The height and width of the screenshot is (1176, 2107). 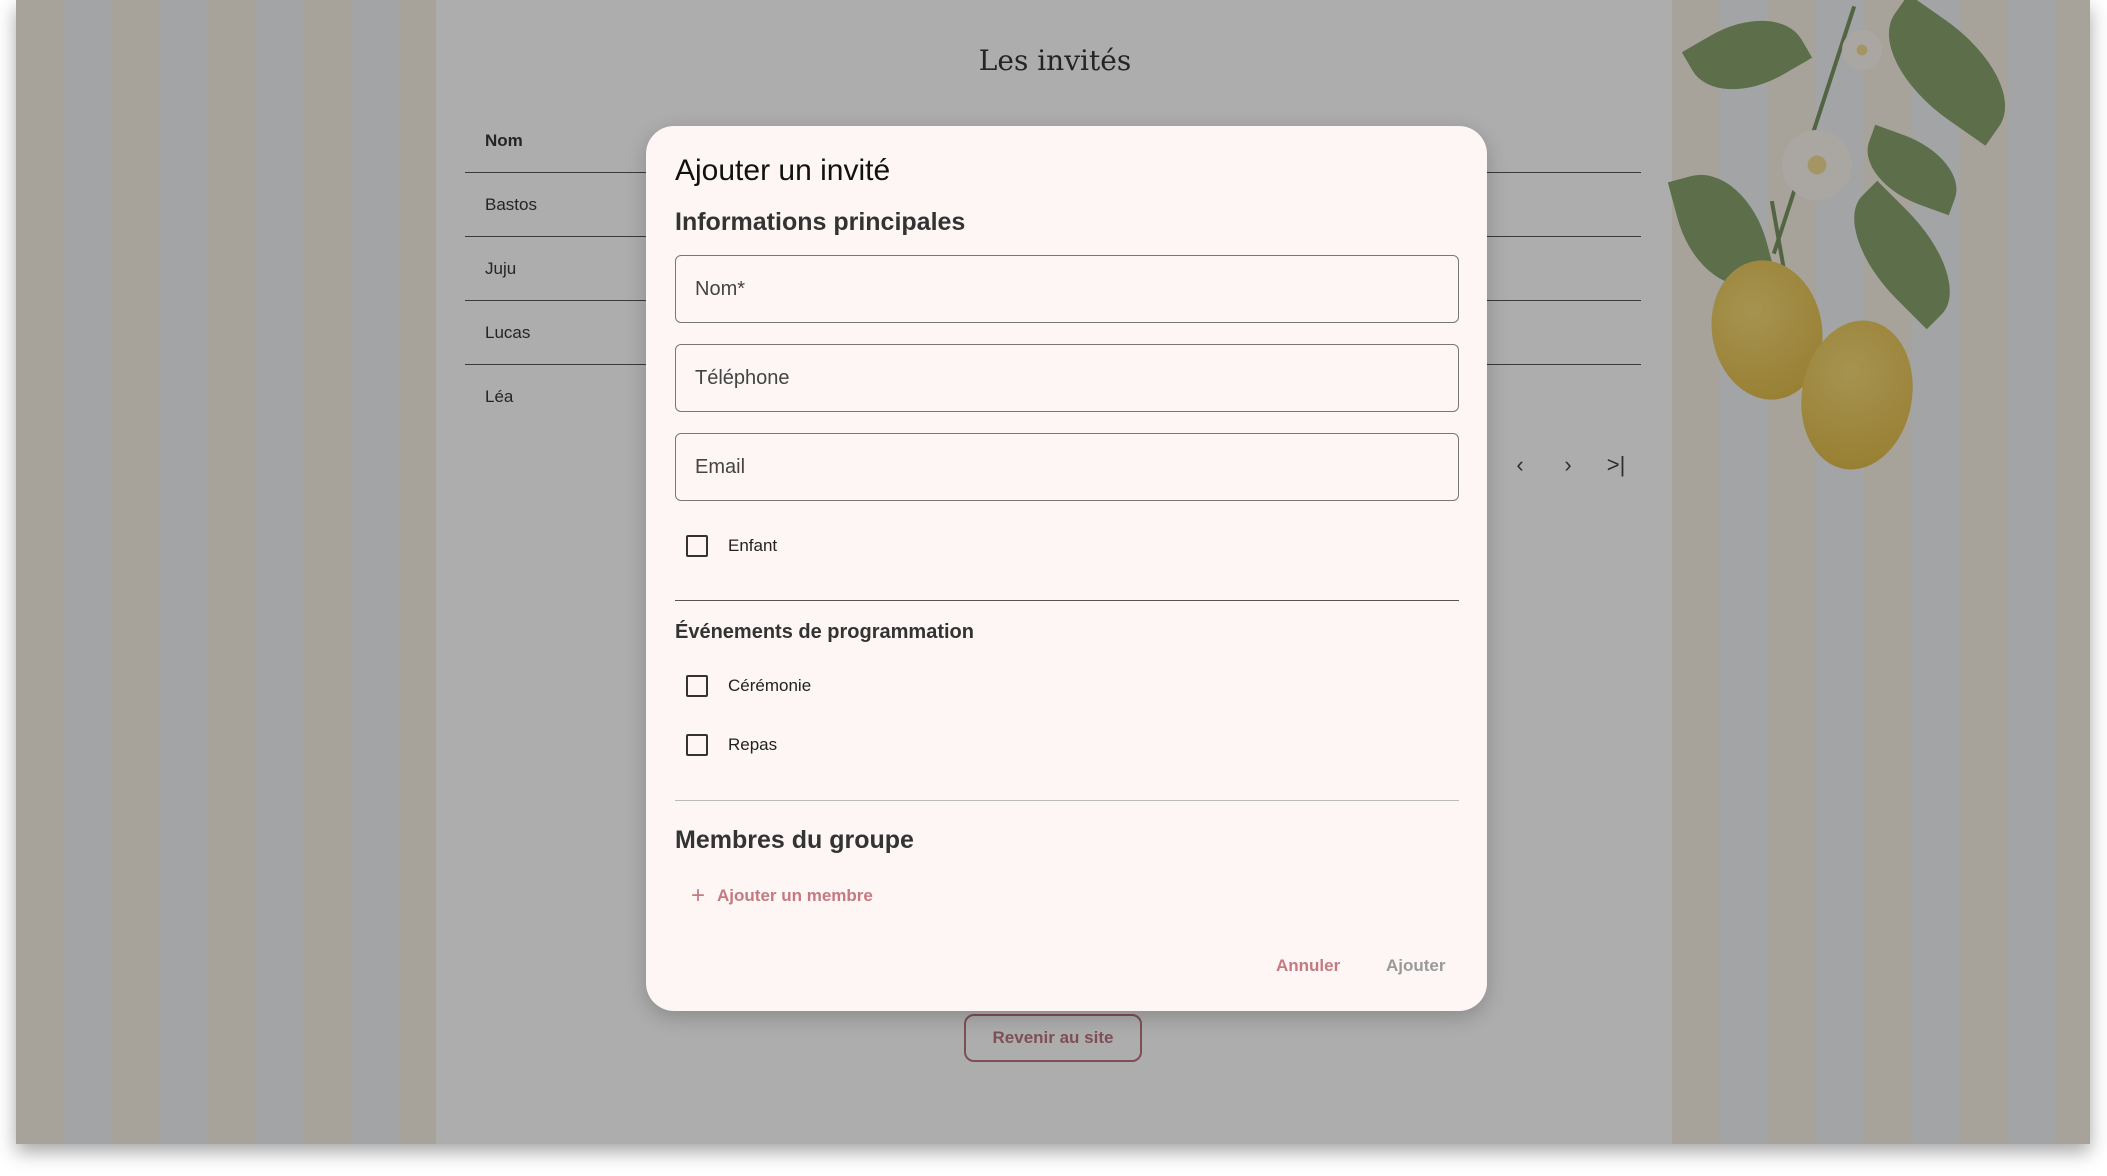 What do you see at coordinates (794, 840) in the screenshot?
I see `section-title-group: Membres du groupe` at bounding box center [794, 840].